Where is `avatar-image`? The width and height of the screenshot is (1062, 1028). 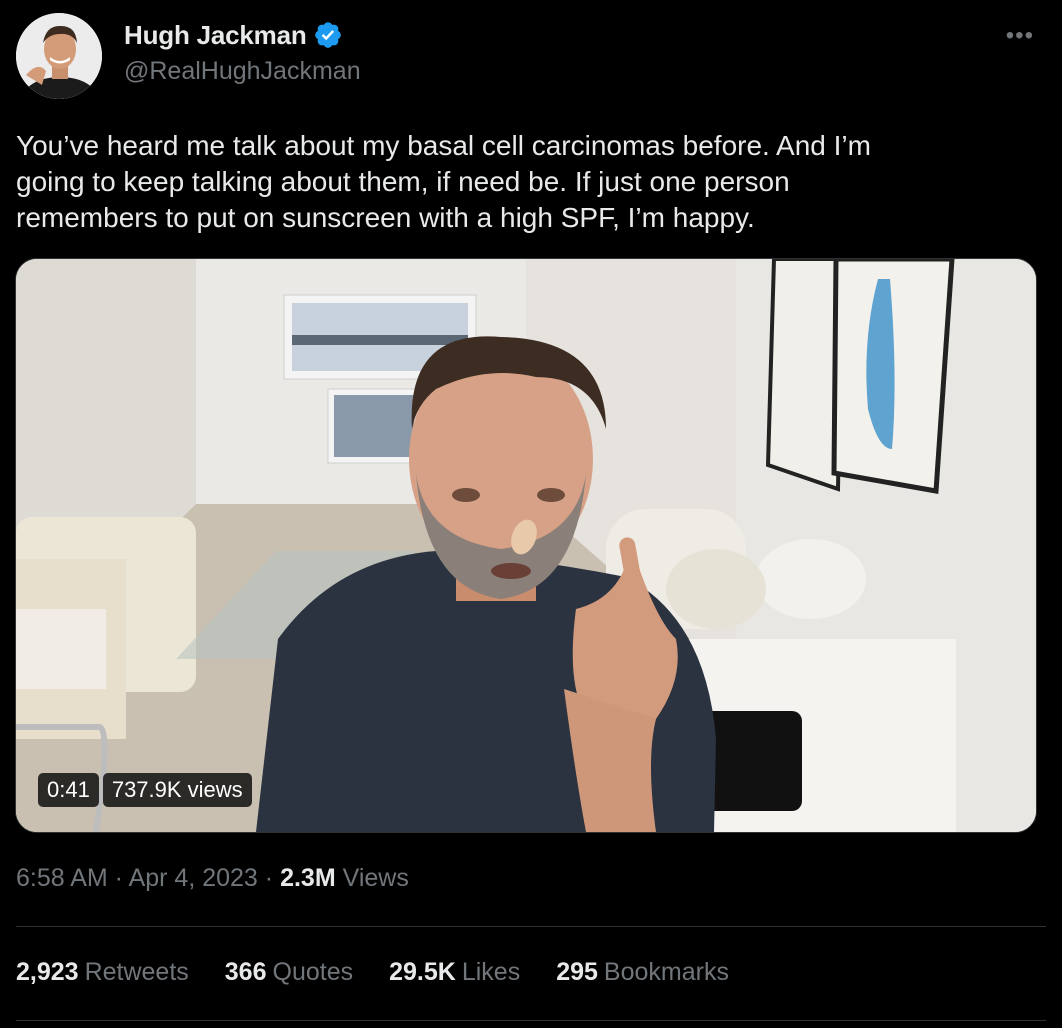 avatar-image is located at coordinates (59, 56).